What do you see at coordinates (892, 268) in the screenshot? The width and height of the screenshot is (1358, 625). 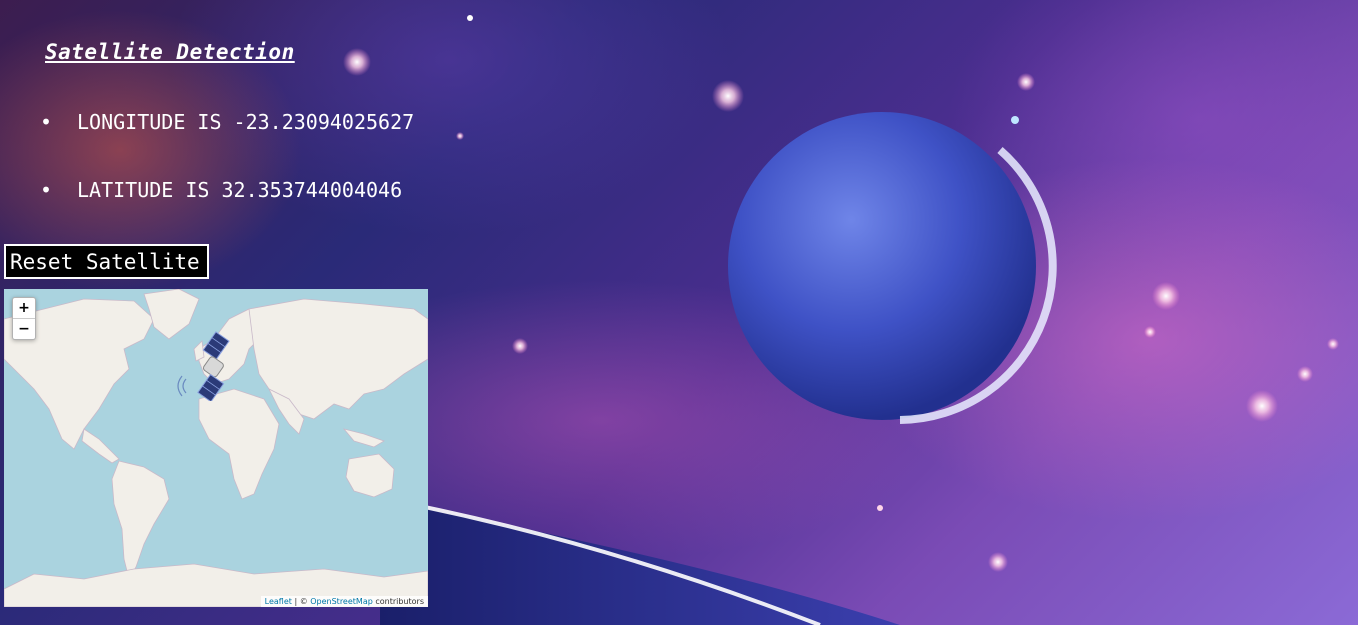 I see `planet` at bounding box center [892, 268].